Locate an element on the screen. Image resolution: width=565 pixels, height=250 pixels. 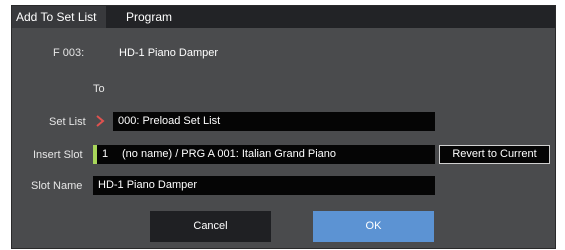
slot-name-label: Slot Name is located at coordinates (57, 186).